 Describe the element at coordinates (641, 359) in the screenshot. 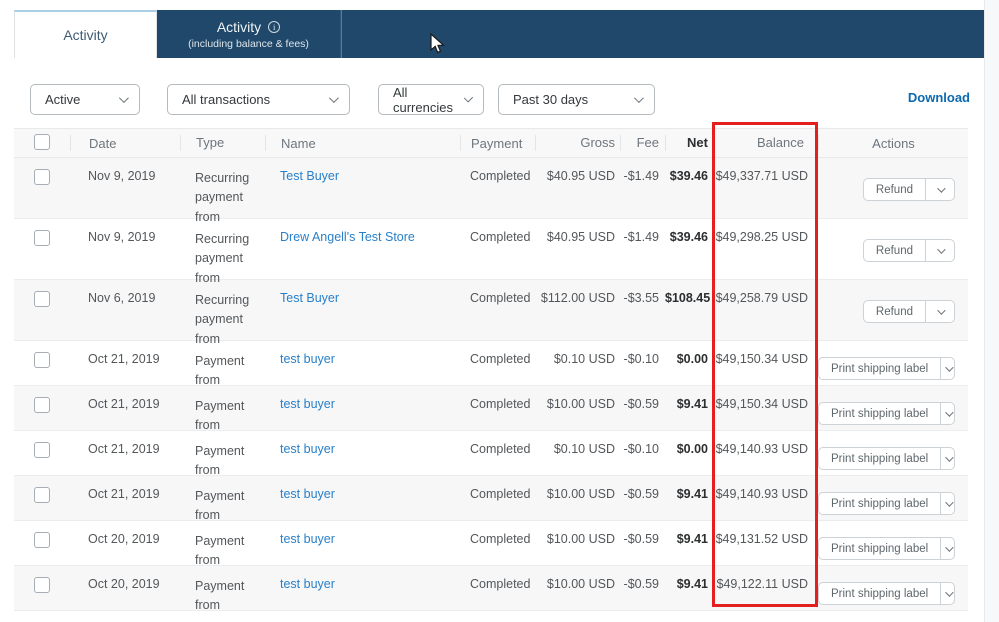

I see `fee-amount: -$0.10` at that location.